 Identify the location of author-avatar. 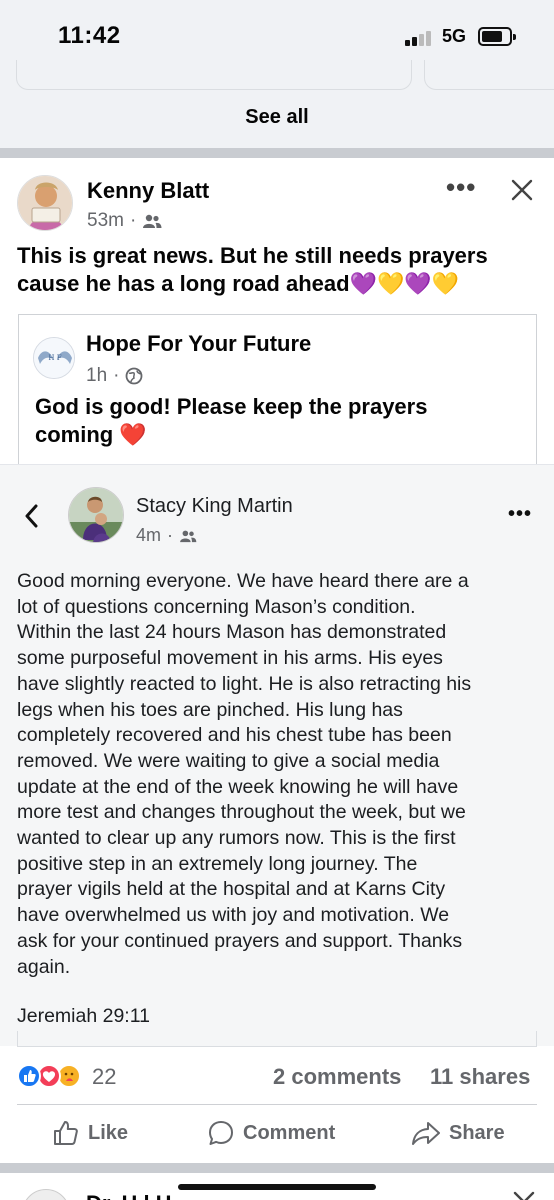
(45, 203).